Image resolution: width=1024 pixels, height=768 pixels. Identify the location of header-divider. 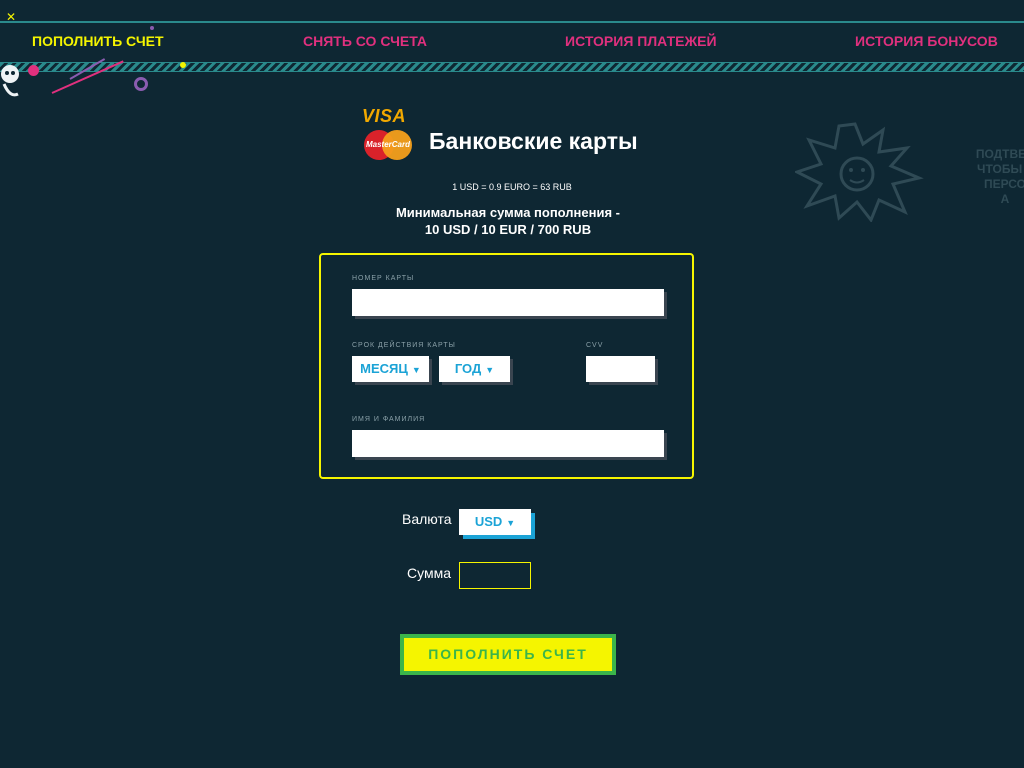
(512, 22).